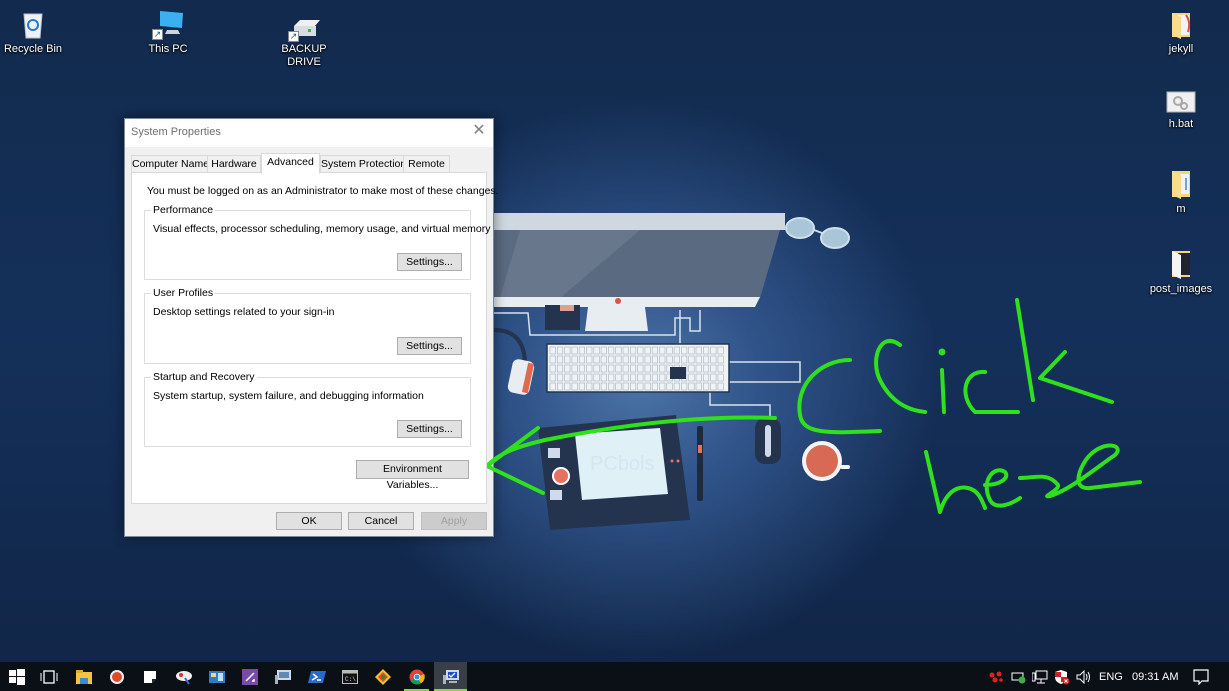 The width and height of the screenshot is (1229, 691). I want to click on clock: 09:31 AM, so click(1155, 676).